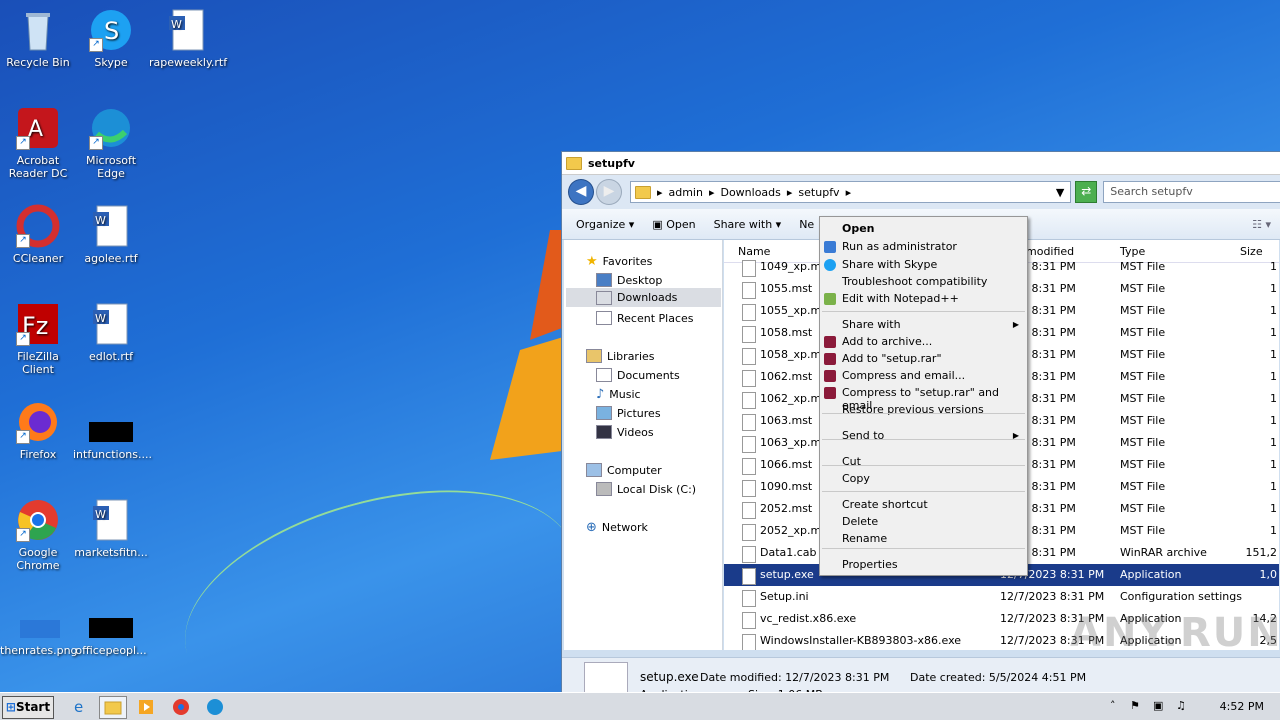 The height and width of the screenshot is (720, 1280). Describe the element at coordinates (39, 626) in the screenshot. I see `desktop-icon-thenrates: thenrates.png` at that location.